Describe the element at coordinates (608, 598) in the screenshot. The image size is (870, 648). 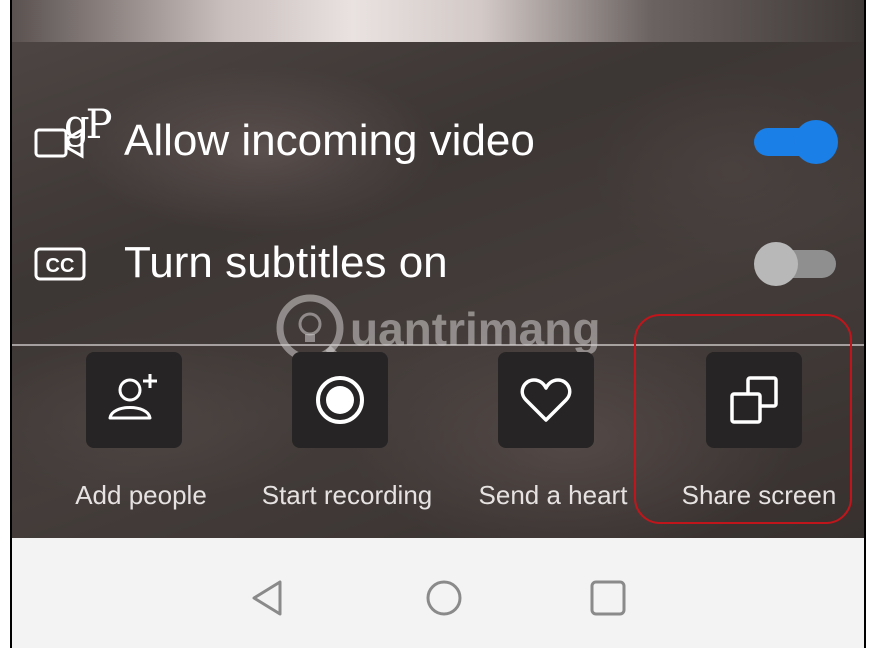
I see `recents-square-icon` at that location.